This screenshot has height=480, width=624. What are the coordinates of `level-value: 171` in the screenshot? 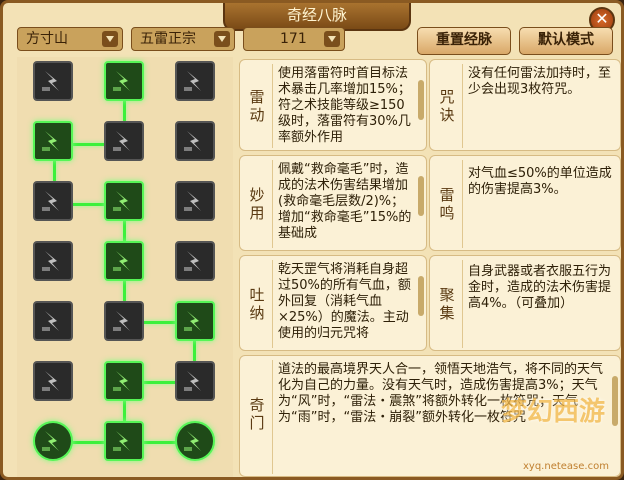 It's located at (293, 39).